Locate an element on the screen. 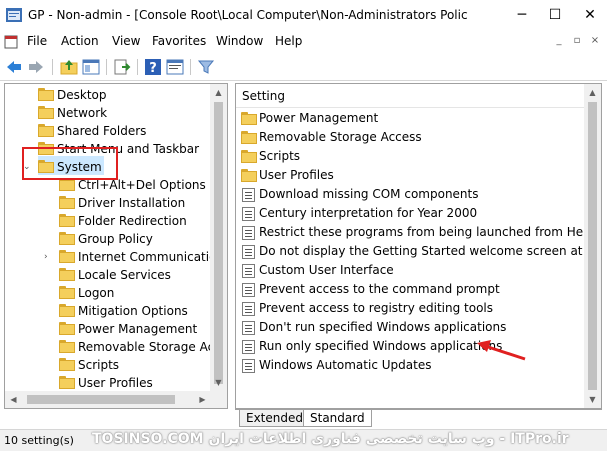  tree-item-label: Network is located at coordinates (82, 113).